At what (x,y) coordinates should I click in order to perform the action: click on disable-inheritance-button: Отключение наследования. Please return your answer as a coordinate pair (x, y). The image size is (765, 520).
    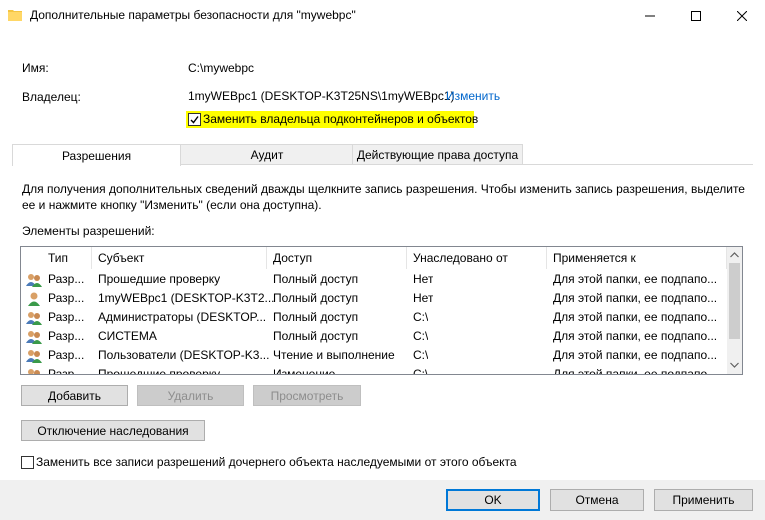
    Looking at the image, I should click on (113, 430).